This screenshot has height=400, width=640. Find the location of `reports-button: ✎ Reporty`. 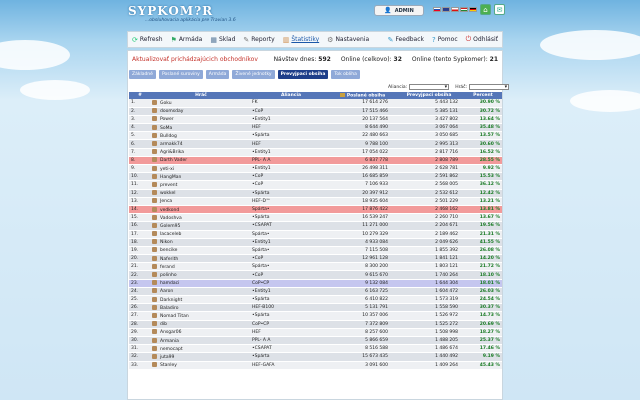

reports-button: ✎ Reporty is located at coordinates (258, 40).